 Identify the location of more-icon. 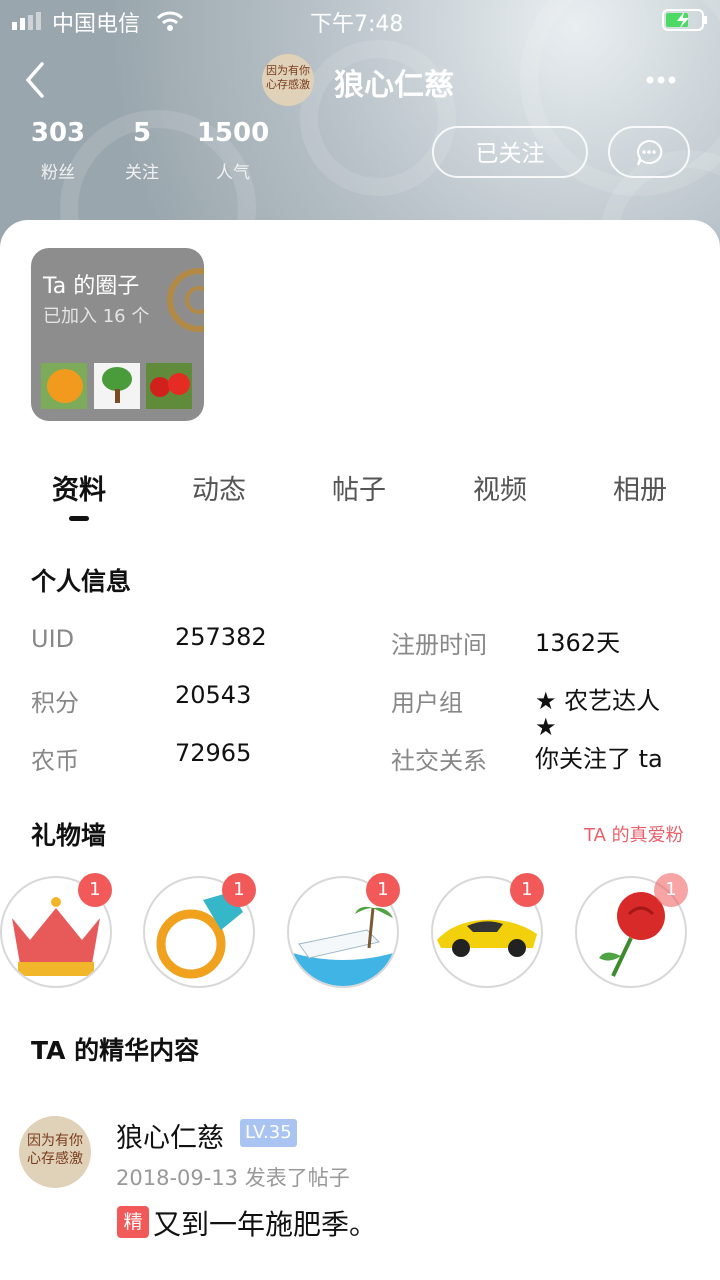
(661, 82).